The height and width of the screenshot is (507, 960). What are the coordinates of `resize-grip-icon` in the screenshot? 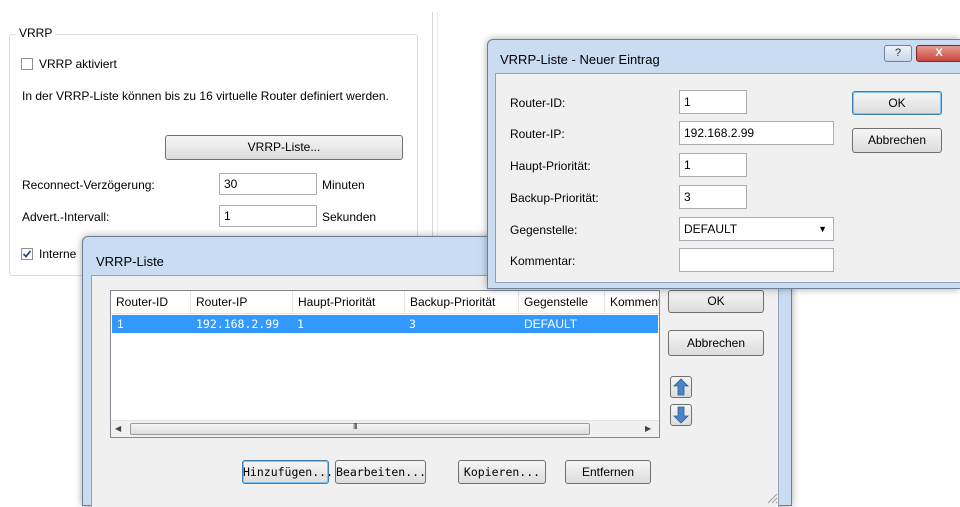 It's located at (772, 498).